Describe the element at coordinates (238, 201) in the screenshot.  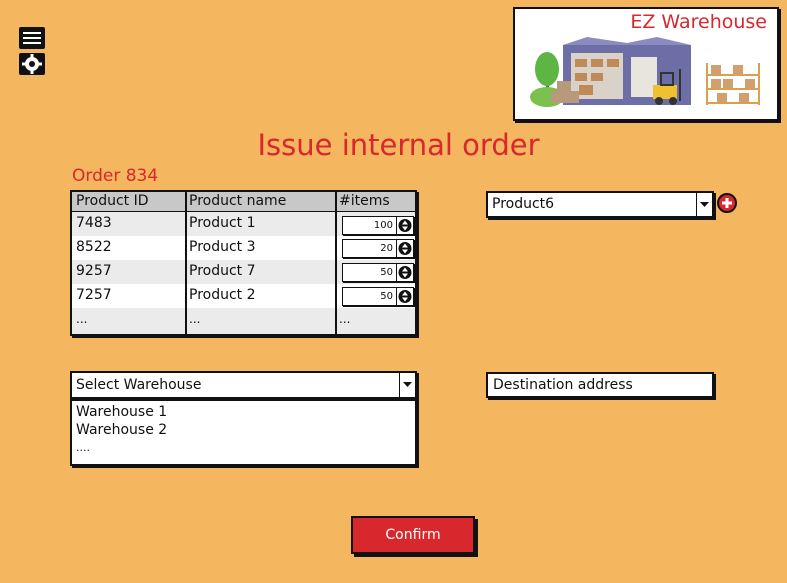
I see `column-header-product-name: Product name` at that location.